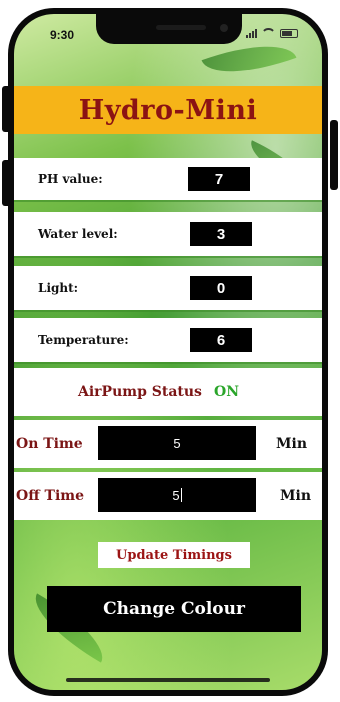 This screenshot has width=340, height=702. What do you see at coordinates (168, 288) in the screenshot?
I see `light-row: Light: 0` at bounding box center [168, 288].